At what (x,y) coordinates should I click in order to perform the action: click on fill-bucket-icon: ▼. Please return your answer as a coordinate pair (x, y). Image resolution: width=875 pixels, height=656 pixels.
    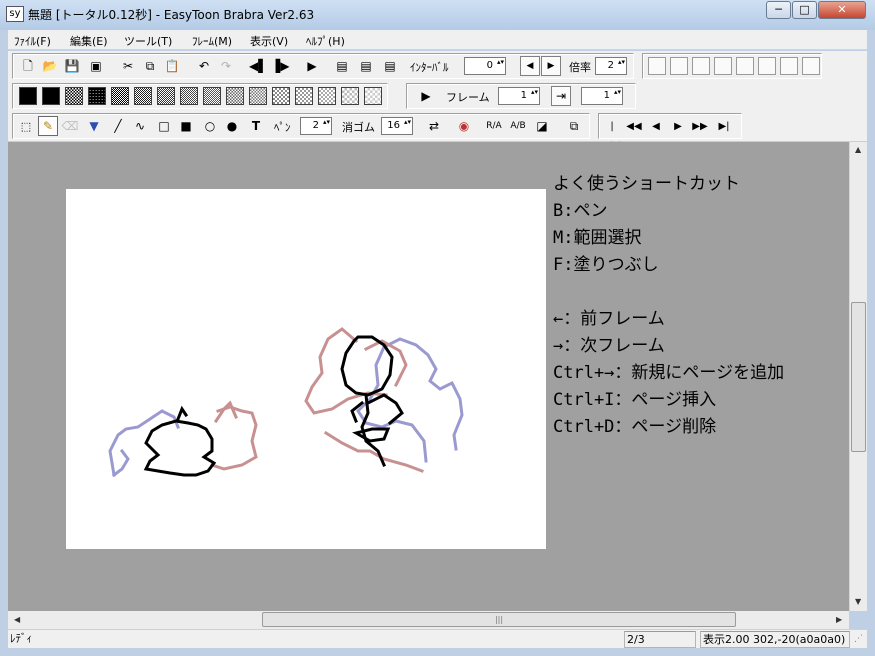
    Looking at the image, I should click on (94, 126).